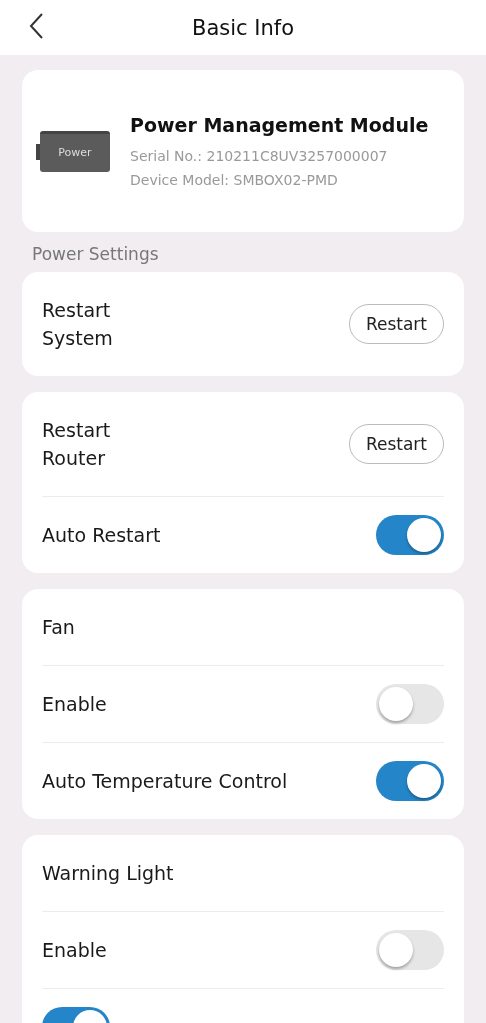 The image size is (486, 1023). What do you see at coordinates (77, 444) in the screenshot?
I see `setting-label: Restart Router` at bounding box center [77, 444].